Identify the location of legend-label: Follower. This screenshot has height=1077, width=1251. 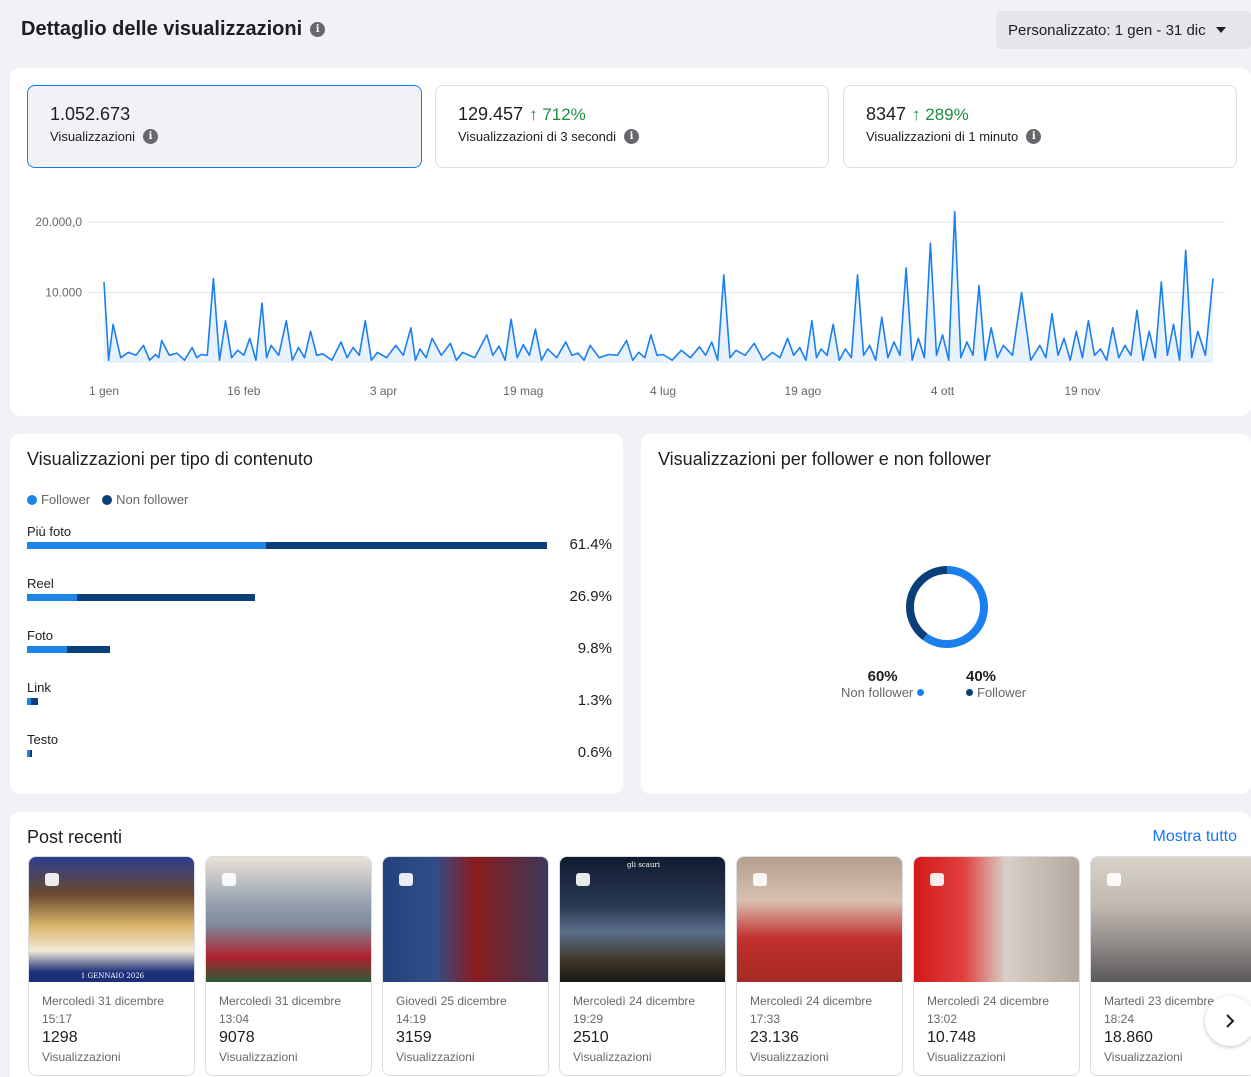
(66, 499).